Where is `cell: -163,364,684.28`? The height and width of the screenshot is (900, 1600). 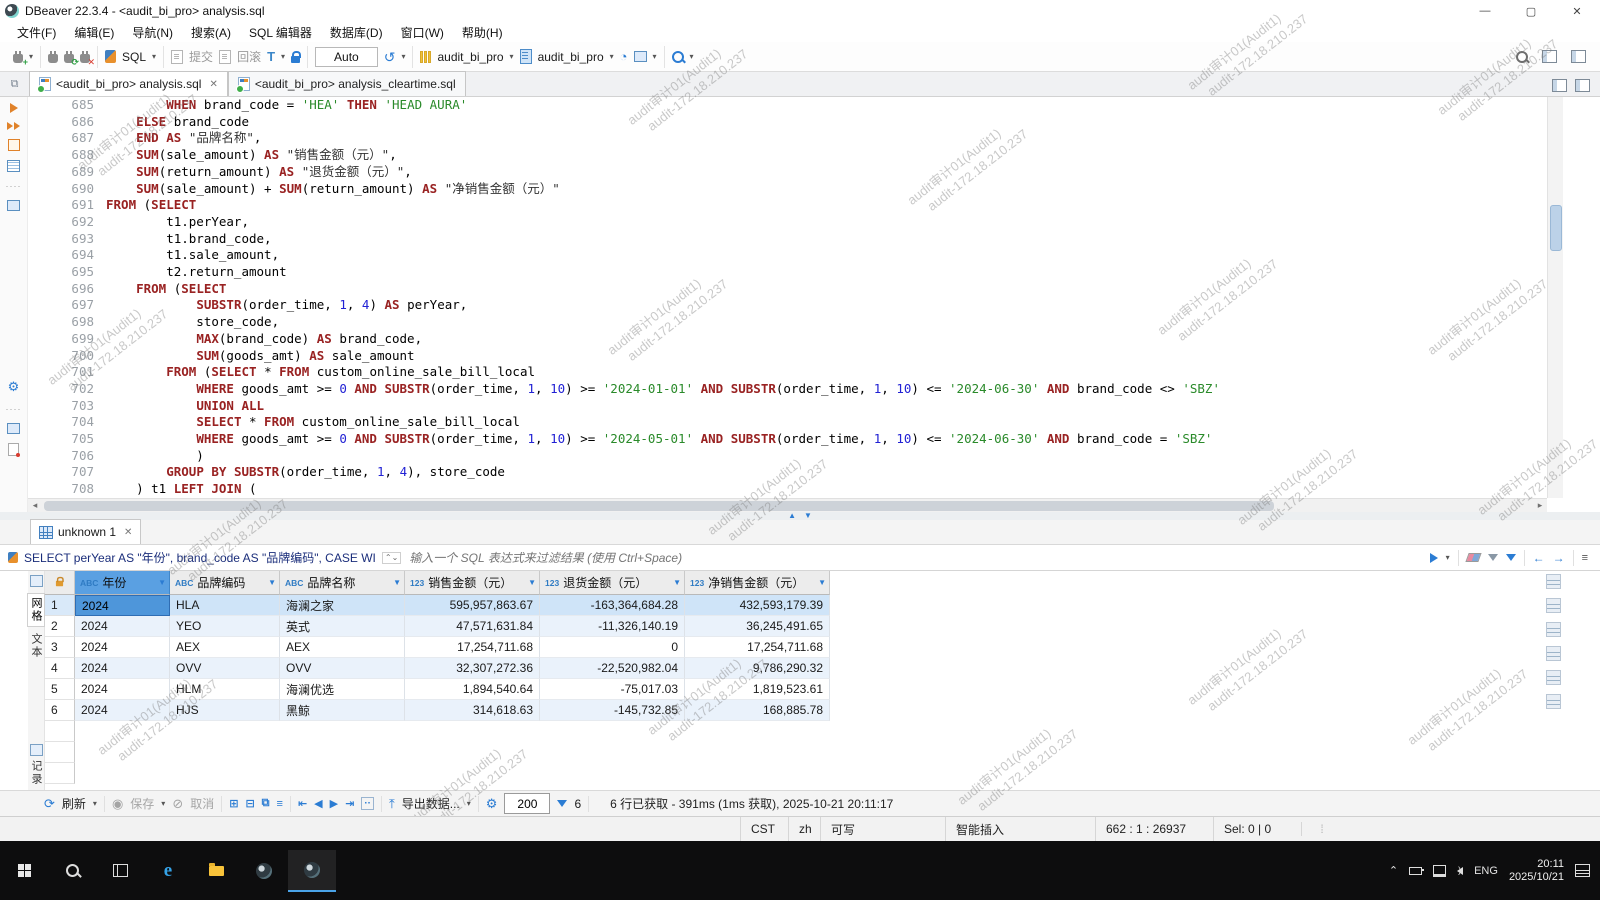
cell: -163,364,684.28 is located at coordinates (612, 605).